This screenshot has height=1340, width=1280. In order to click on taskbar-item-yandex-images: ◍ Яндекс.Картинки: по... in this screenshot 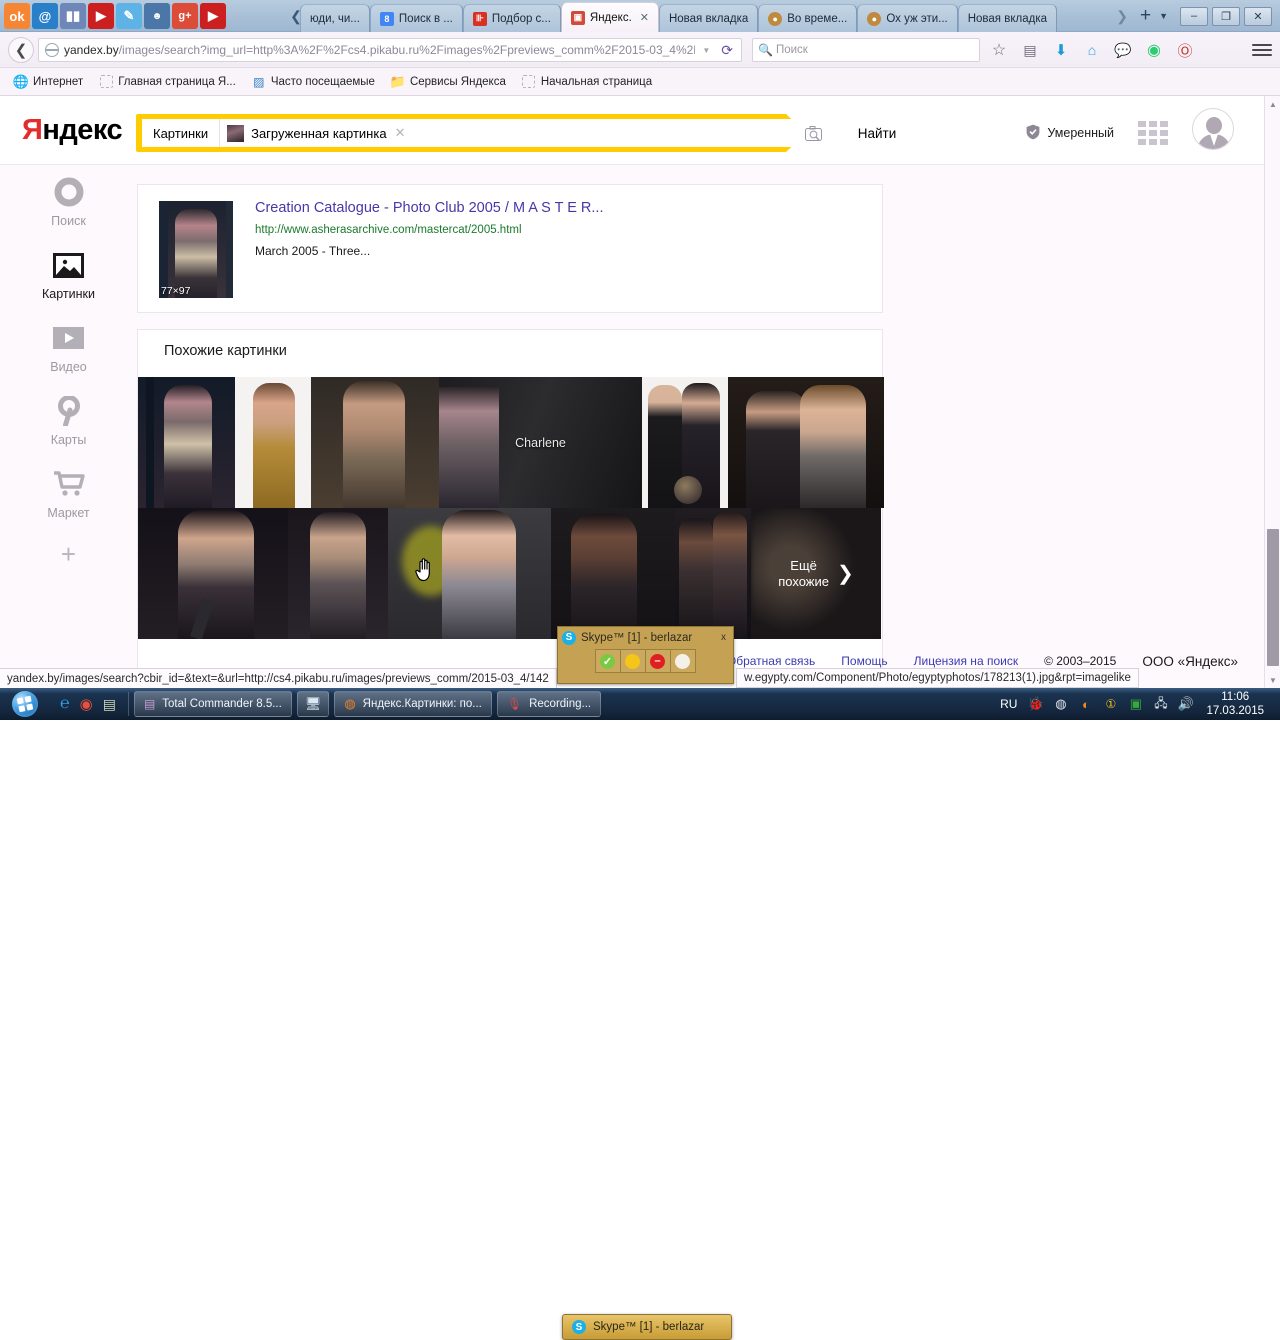, I will do `click(413, 704)`.